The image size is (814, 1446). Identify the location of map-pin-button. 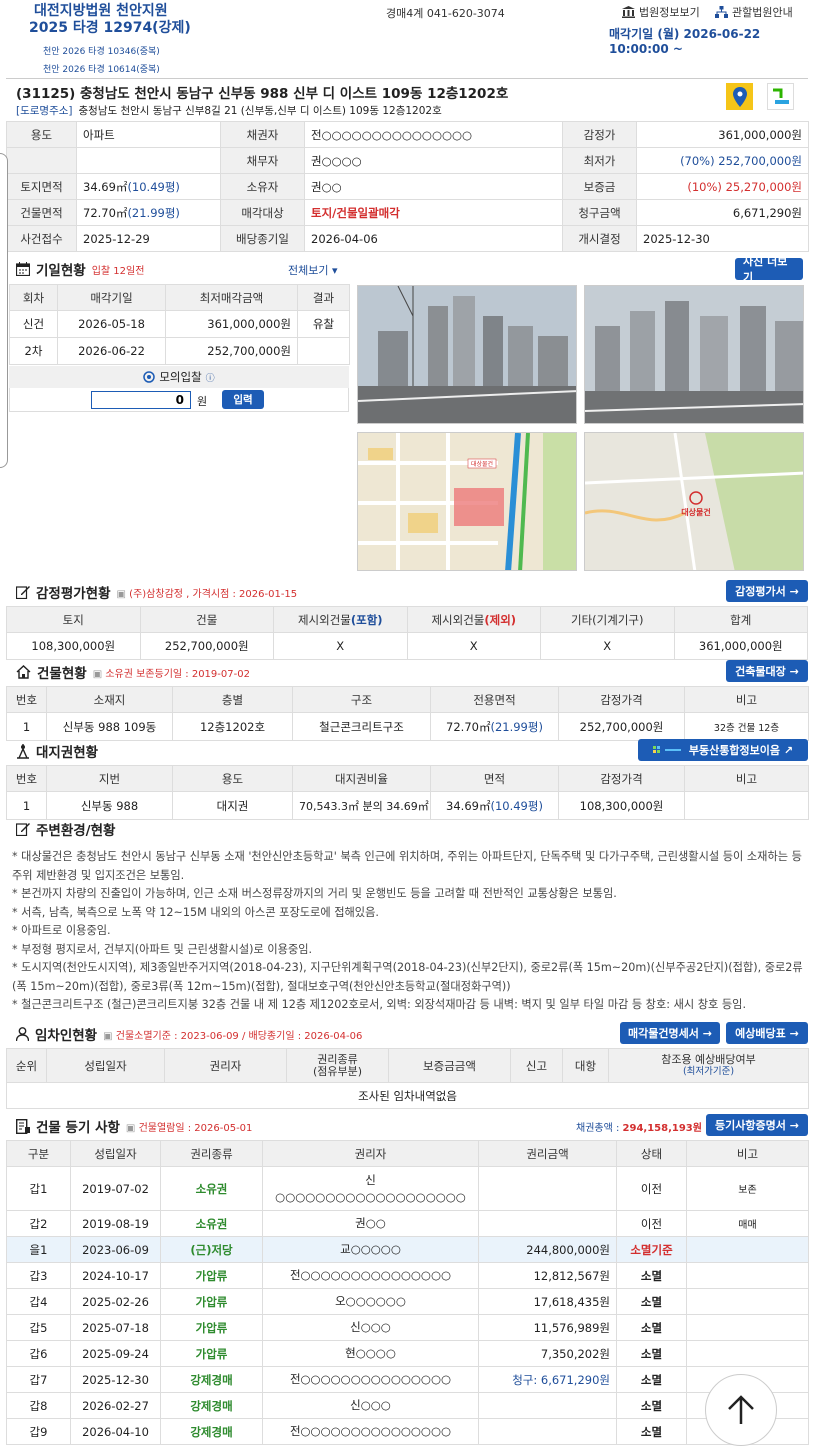
(739, 96).